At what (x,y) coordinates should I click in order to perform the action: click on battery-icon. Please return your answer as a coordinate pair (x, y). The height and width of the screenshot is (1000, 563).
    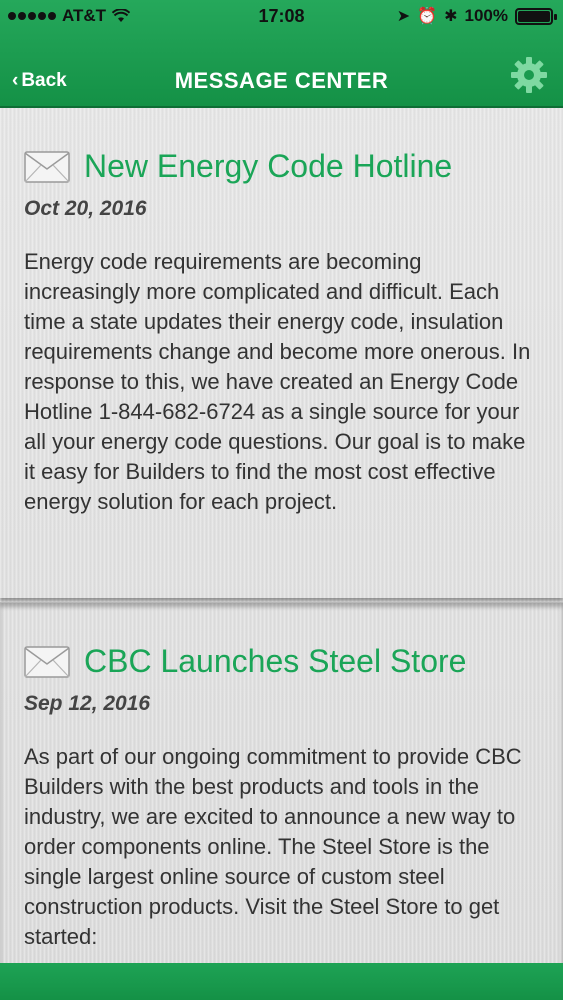
    Looking at the image, I should click on (536, 16).